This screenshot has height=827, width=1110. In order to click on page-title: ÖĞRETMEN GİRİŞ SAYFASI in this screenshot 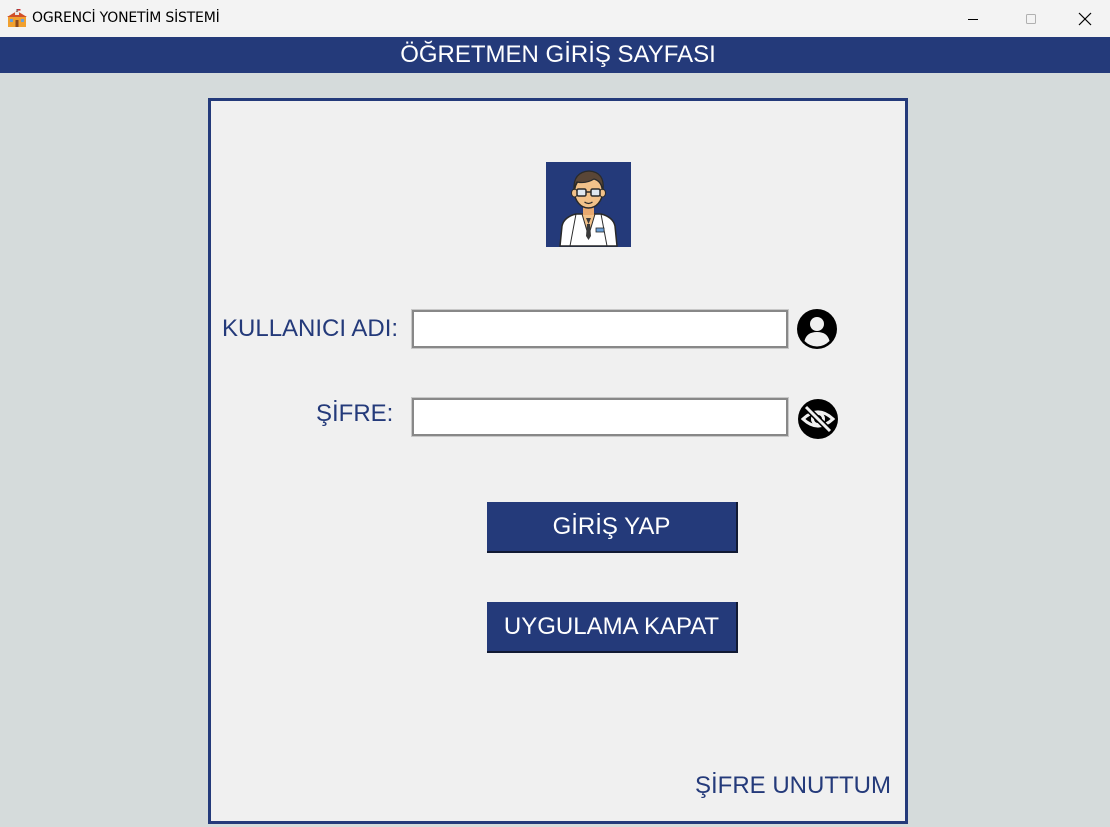, I will do `click(558, 54)`.